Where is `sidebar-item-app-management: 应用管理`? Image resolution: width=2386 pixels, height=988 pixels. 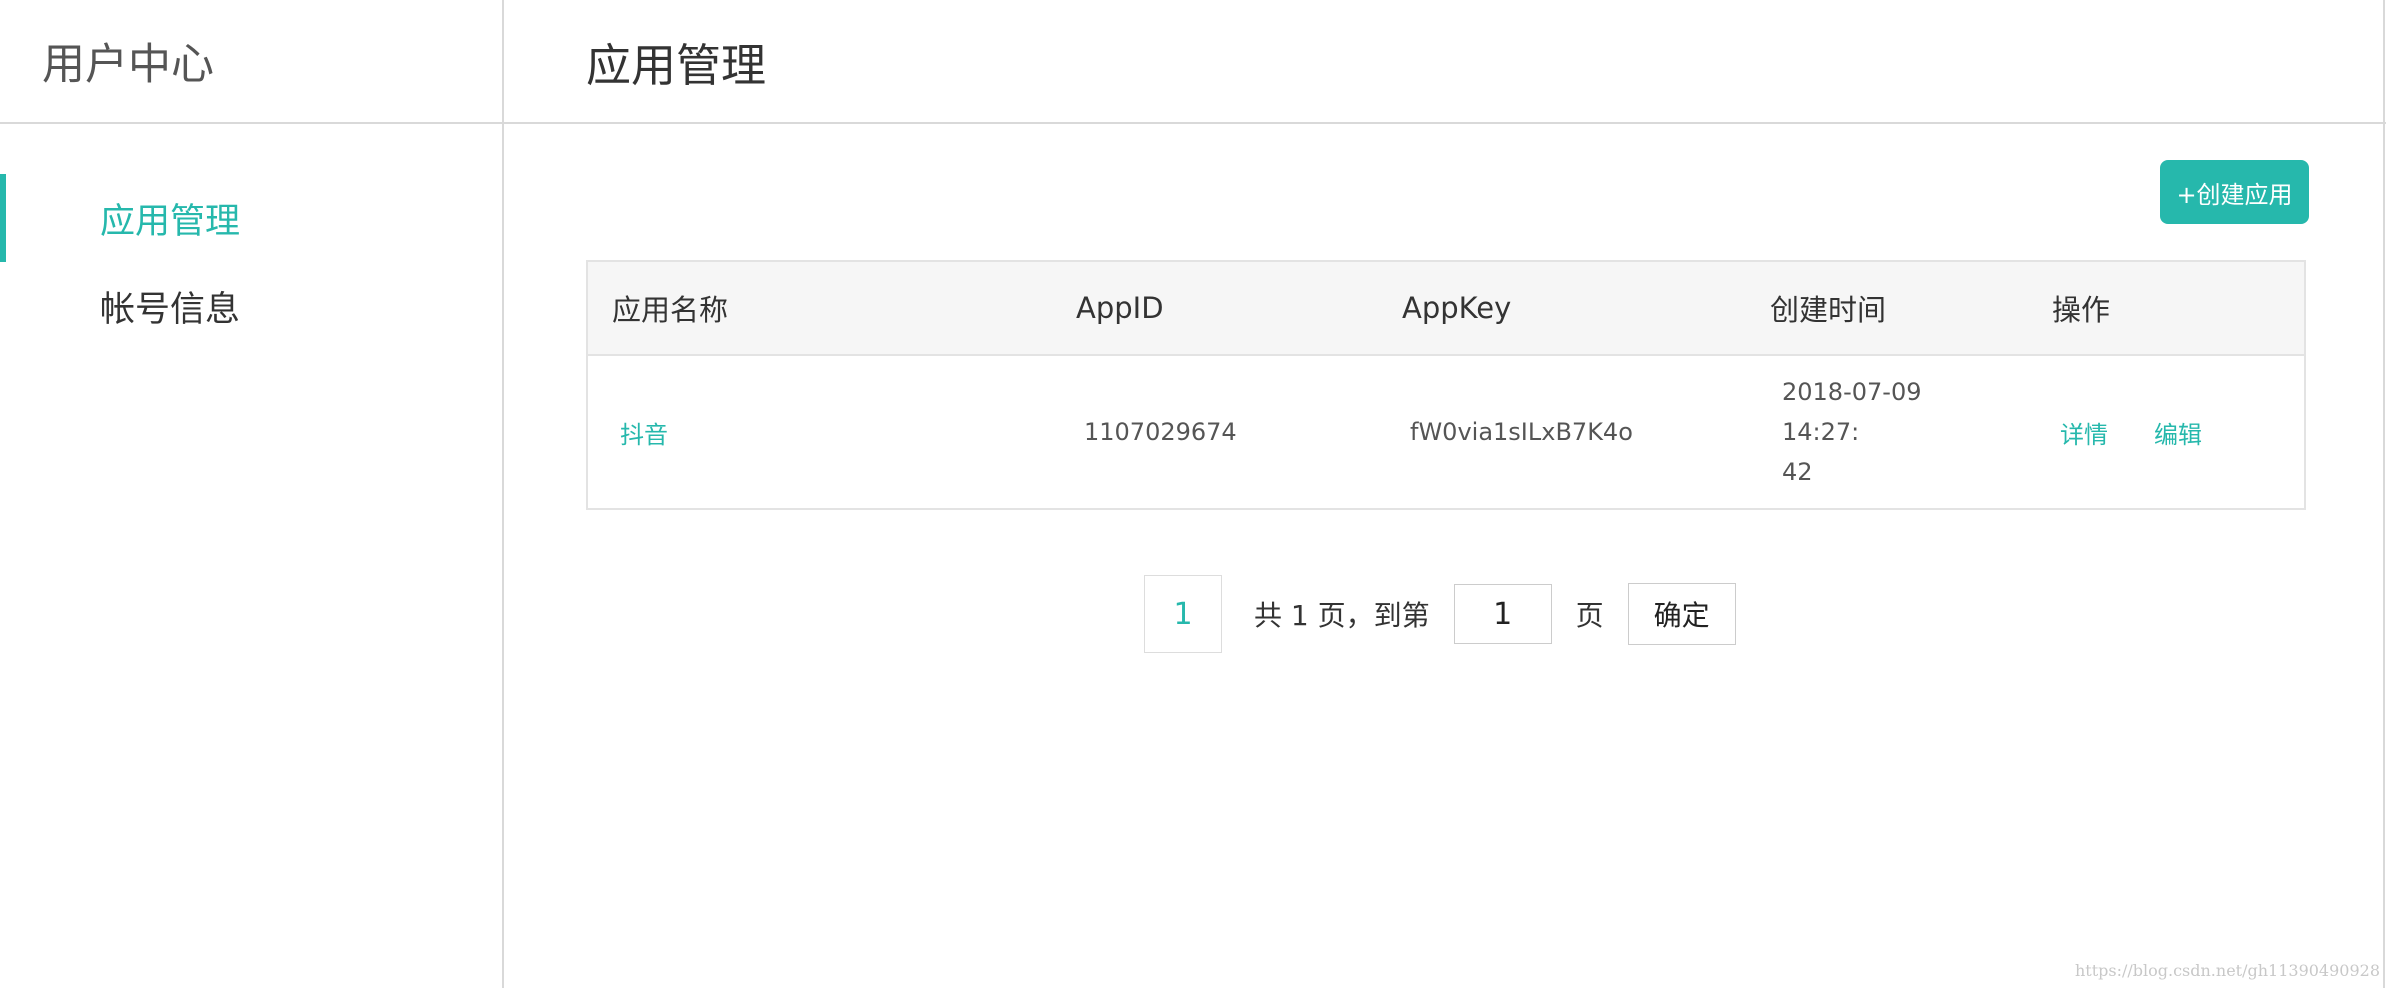 sidebar-item-app-management: 应用管理 is located at coordinates (251, 218).